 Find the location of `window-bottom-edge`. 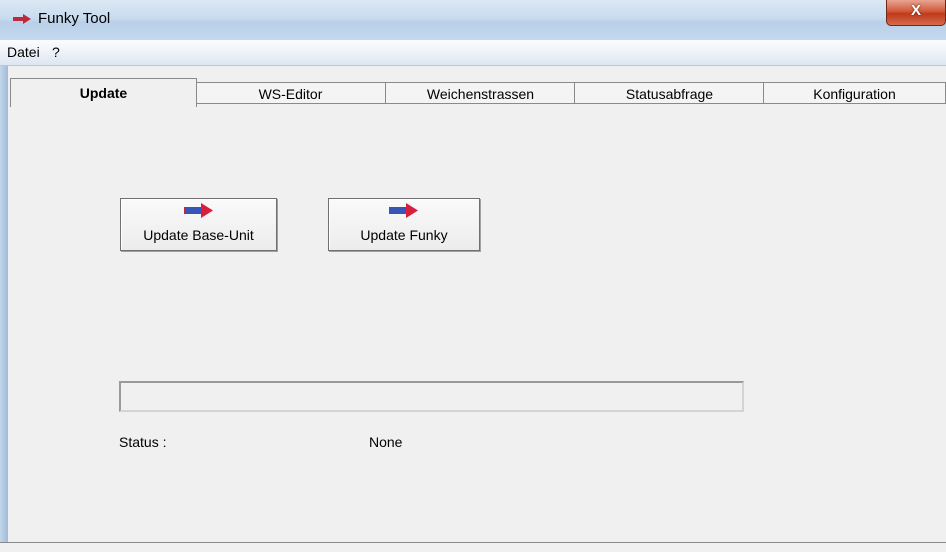

window-bottom-edge is located at coordinates (473, 547).